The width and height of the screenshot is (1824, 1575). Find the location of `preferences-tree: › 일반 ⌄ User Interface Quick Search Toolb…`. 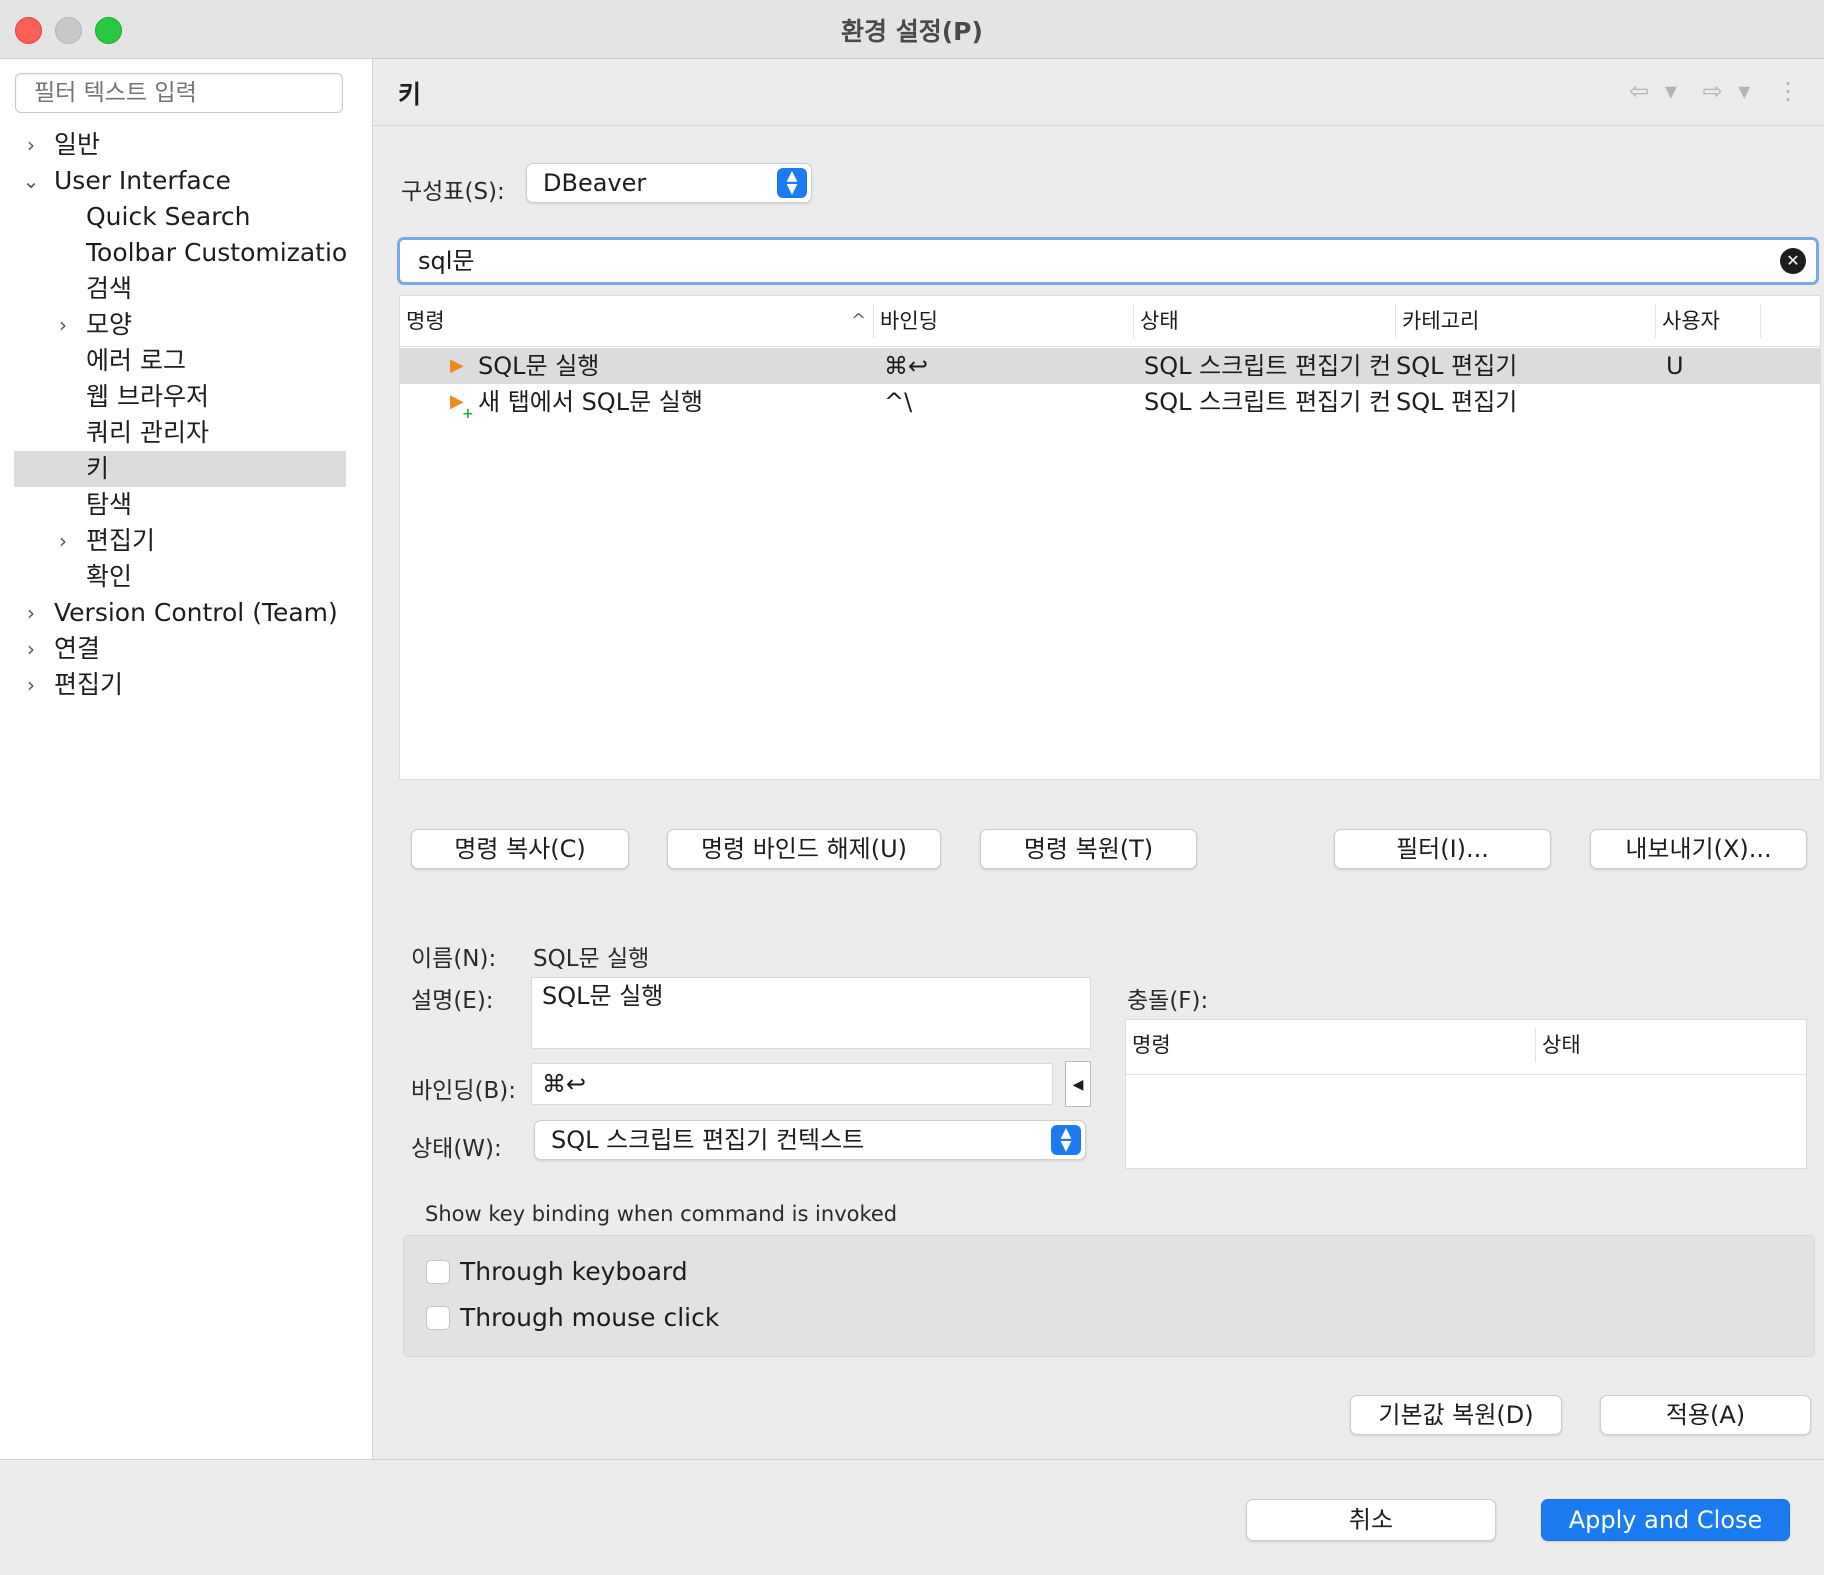

preferences-tree: › 일반 ⌄ User Interface Quick Search Toolb… is located at coordinates (180, 415).